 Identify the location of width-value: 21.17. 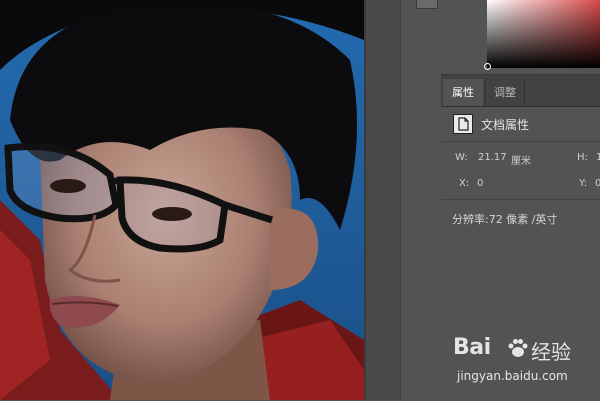
(492, 157).